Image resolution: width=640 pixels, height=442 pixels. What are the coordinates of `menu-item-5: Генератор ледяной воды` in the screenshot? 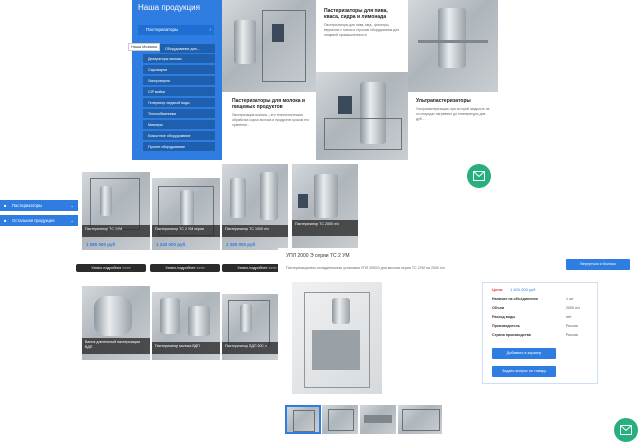 It's located at (179, 102).